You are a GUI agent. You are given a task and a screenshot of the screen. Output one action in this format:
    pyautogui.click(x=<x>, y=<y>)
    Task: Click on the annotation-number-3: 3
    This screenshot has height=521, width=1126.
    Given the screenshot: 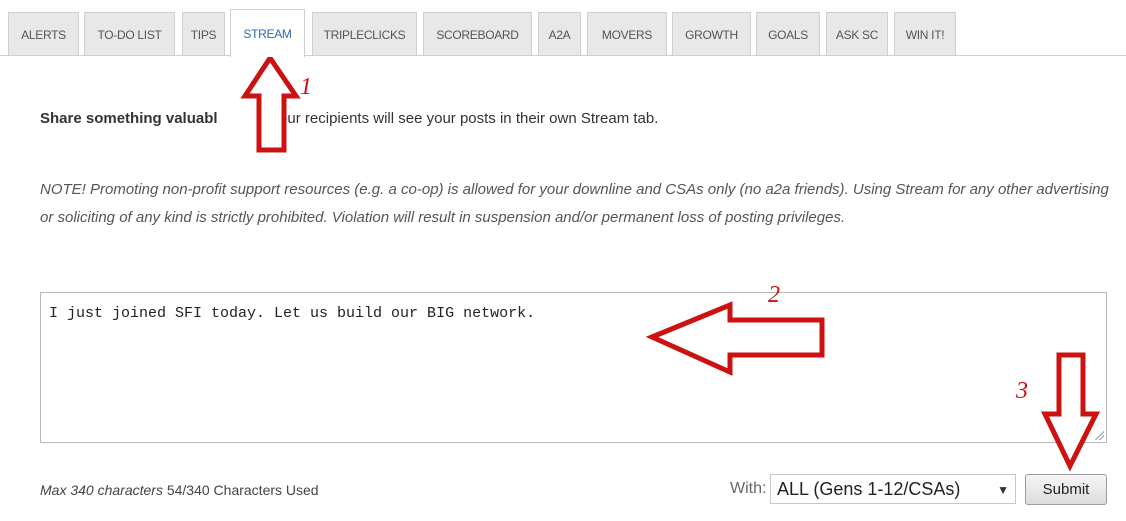 What is the action you would take?
    pyautogui.click(x=1022, y=391)
    